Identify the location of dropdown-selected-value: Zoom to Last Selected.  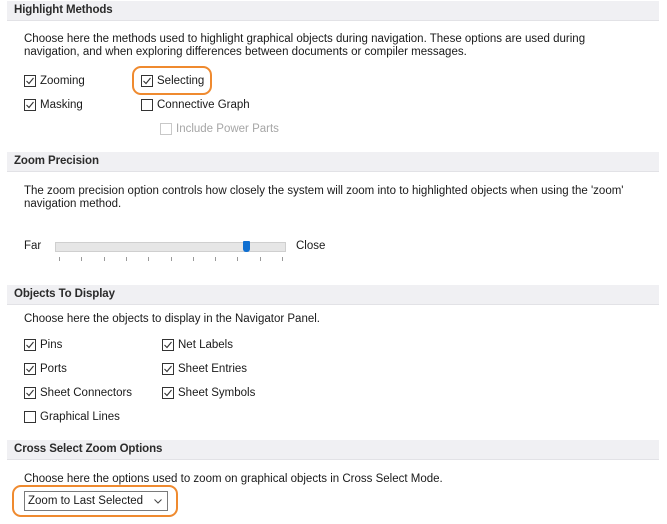
(86, 501).